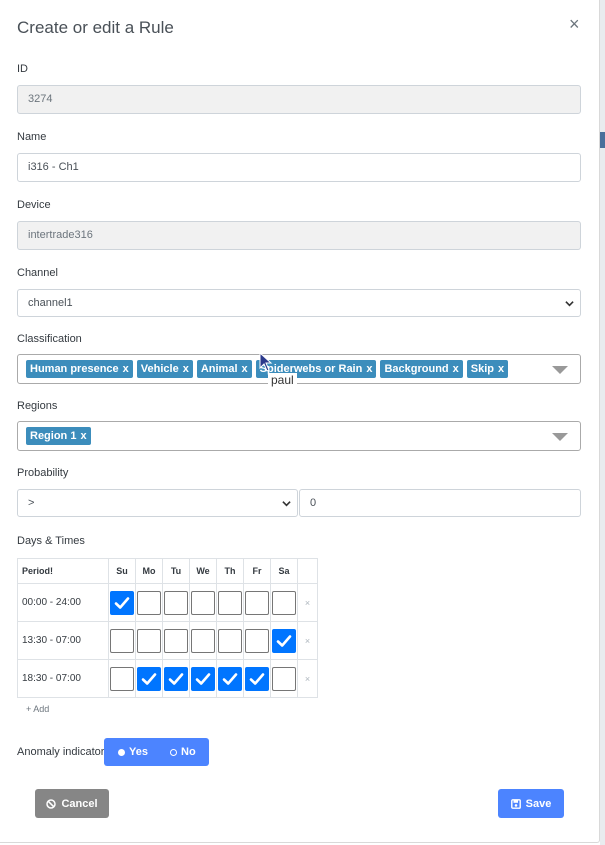 The image size is (605, 845). Describe the element at coordinates (43, 473) in the screenshot. I see `probability-label: Probability` at that location.